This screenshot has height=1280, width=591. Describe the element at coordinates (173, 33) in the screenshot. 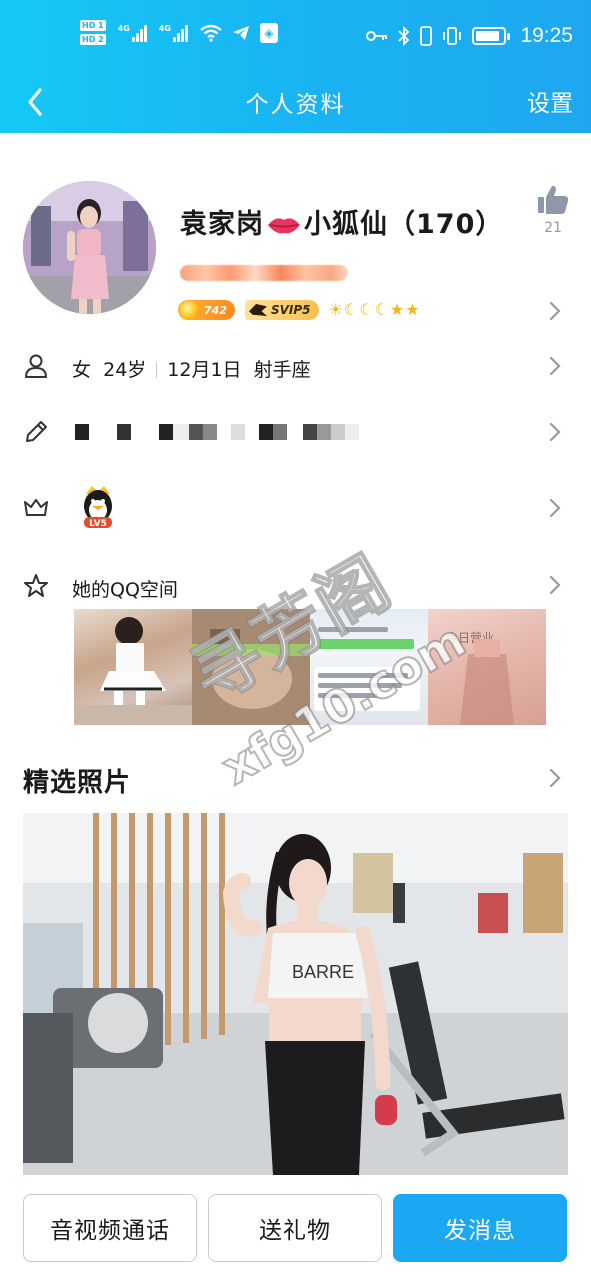

I see `signal-2-icon: 4G` at that location.